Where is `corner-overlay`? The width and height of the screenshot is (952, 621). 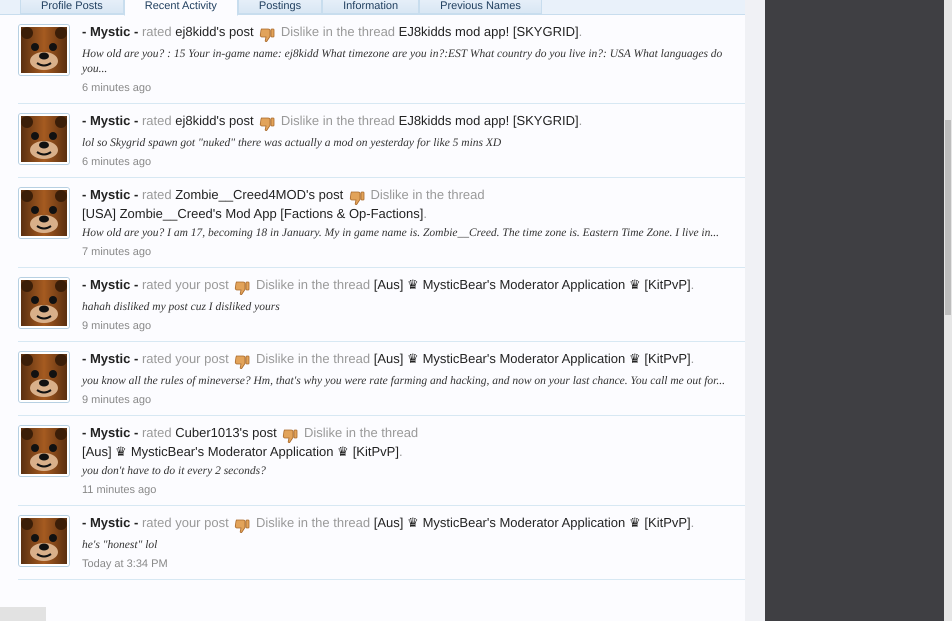 corner-overlay is located at coordinates (23, 614).